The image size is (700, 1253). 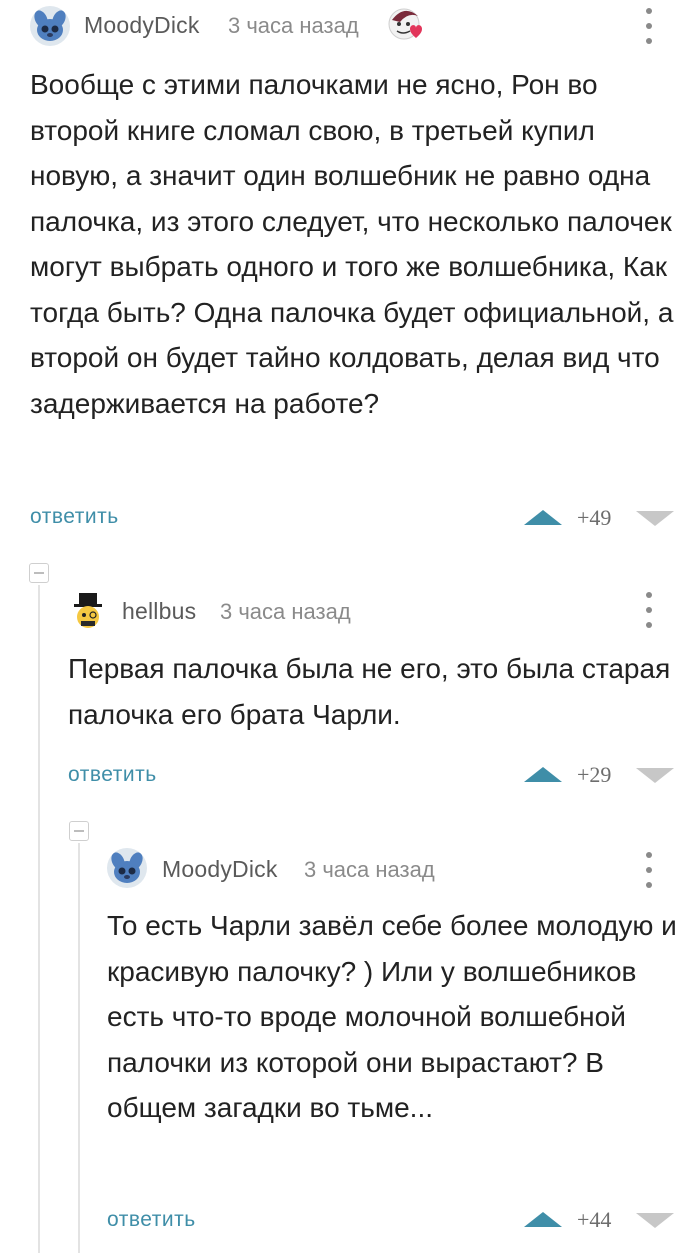 What do you see at coordinates (407, 25) in the screenshot?
I see `author-badge-icon` at bounding box center [407, 25].